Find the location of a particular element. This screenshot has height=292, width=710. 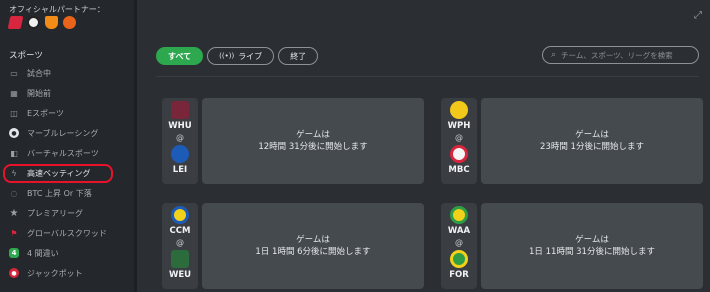

sidebar-item-four-mistakes: 4 4 間違い is located at coordinates (67, 253).